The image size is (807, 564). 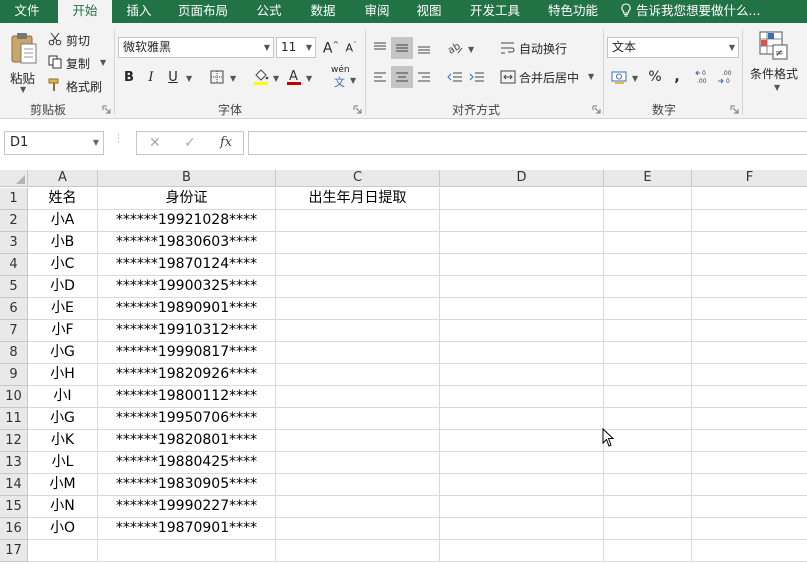 What do you see at coordinates (24, 62) in the screenshot?
I see `paste-button: 粘贴 ▼` at bounding box center [24, 62].